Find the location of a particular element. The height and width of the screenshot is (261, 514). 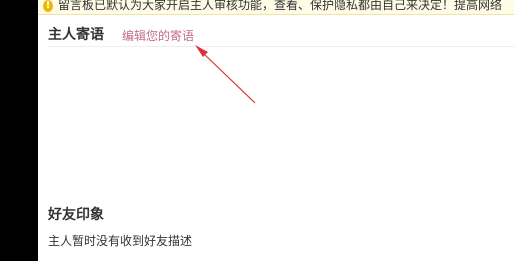

notice-bar: ! 留言板已默认为大家开启主人审核功能，查看、保护隐私都由自己来决定！提高网络 is located at coordinates (276, 7).